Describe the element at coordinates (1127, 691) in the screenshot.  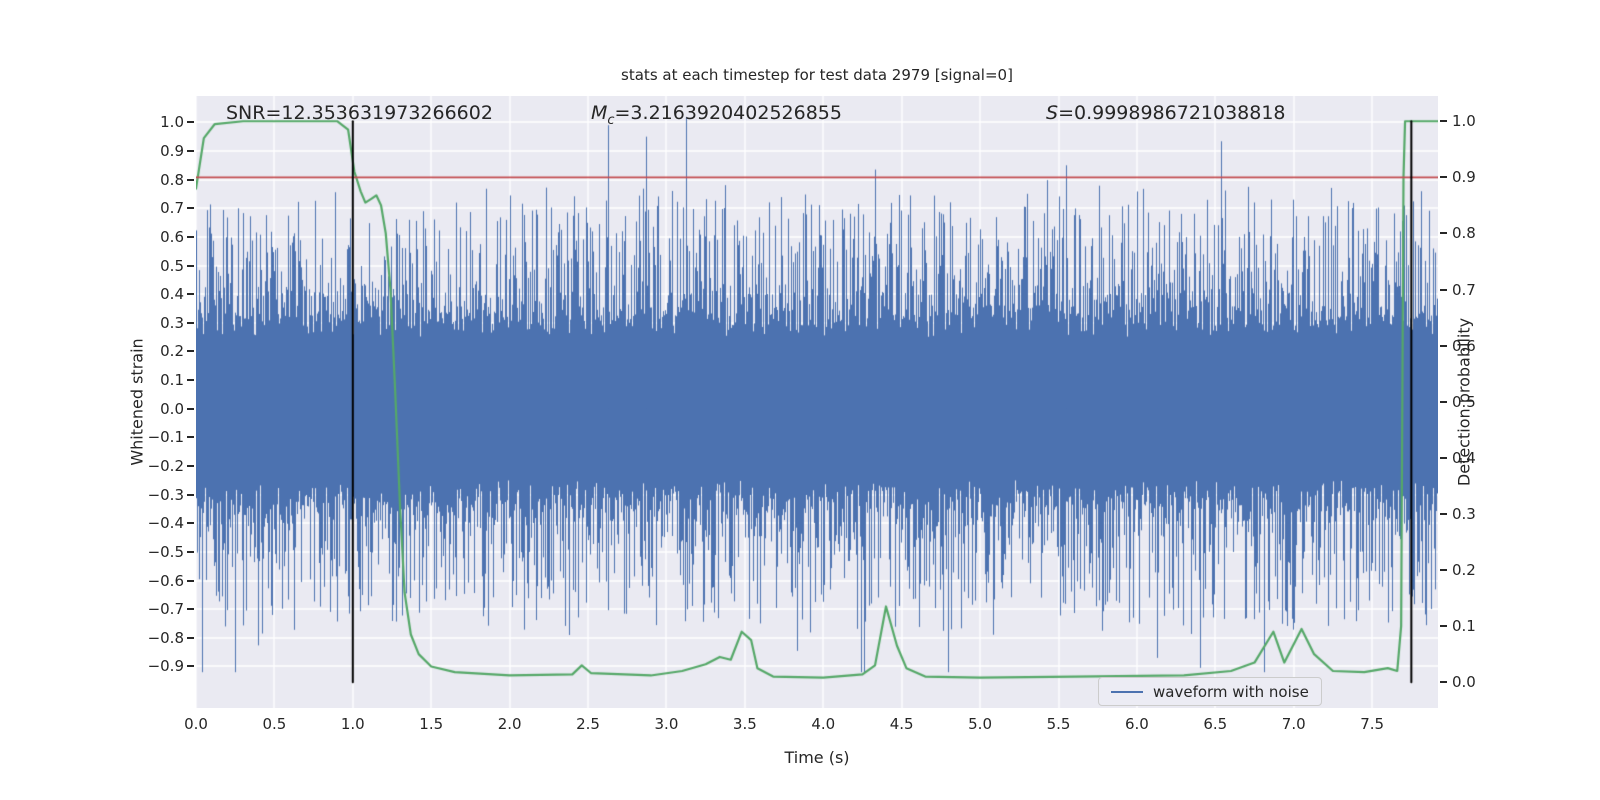
I see `legend-line-sample` at that location.